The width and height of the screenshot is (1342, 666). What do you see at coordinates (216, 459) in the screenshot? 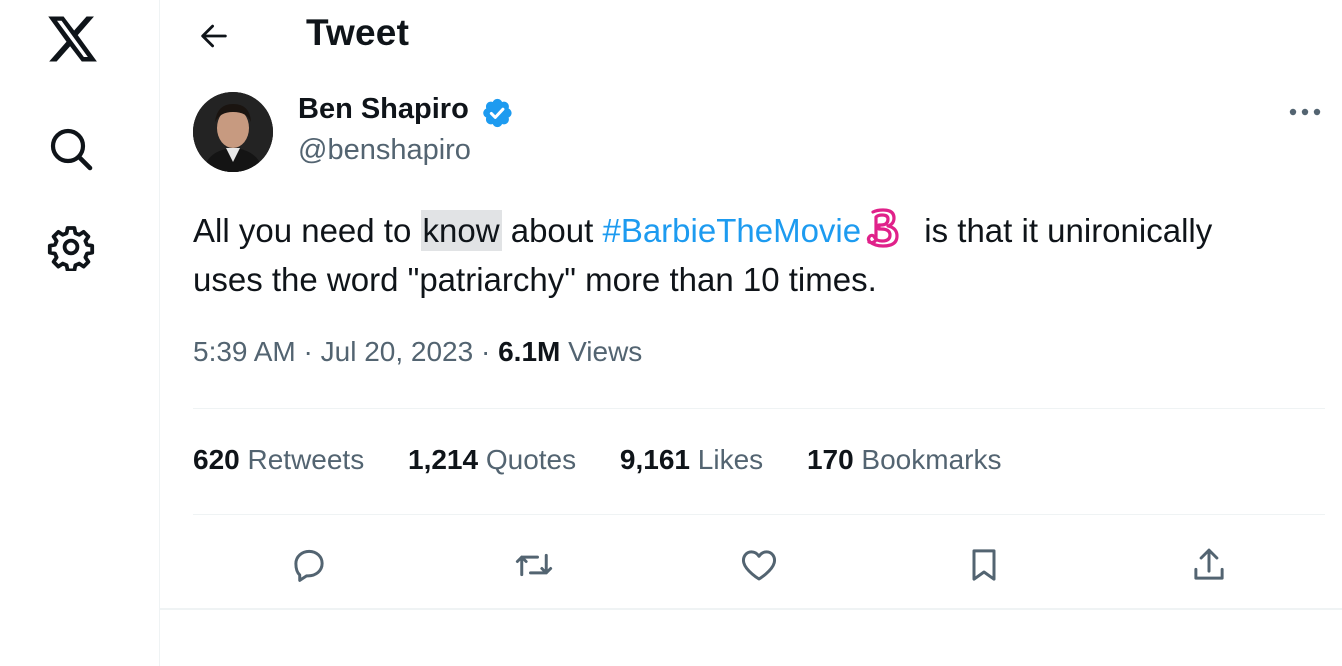
I see `stat-count: 620` at bounding box center [216, 459].